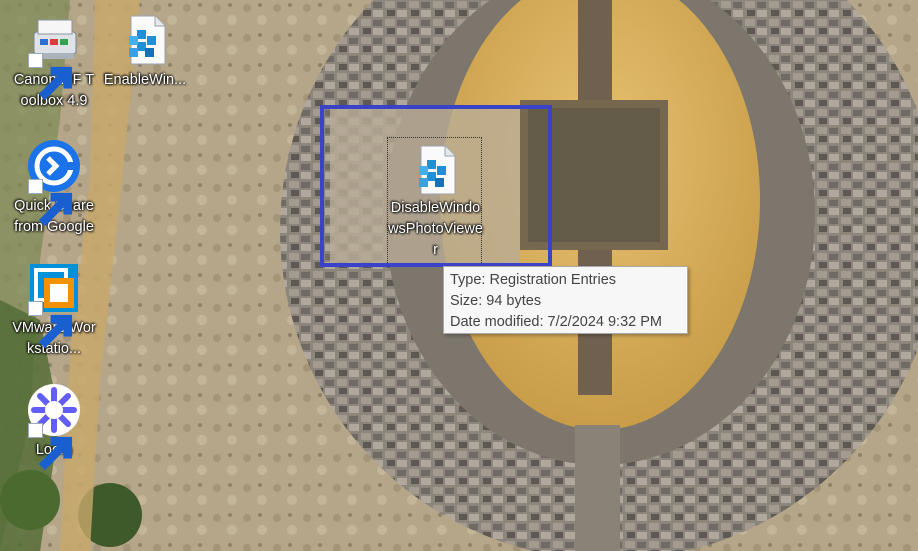  I want to click on tooltip-size: Size: 94 bytes, so click(496, 301).